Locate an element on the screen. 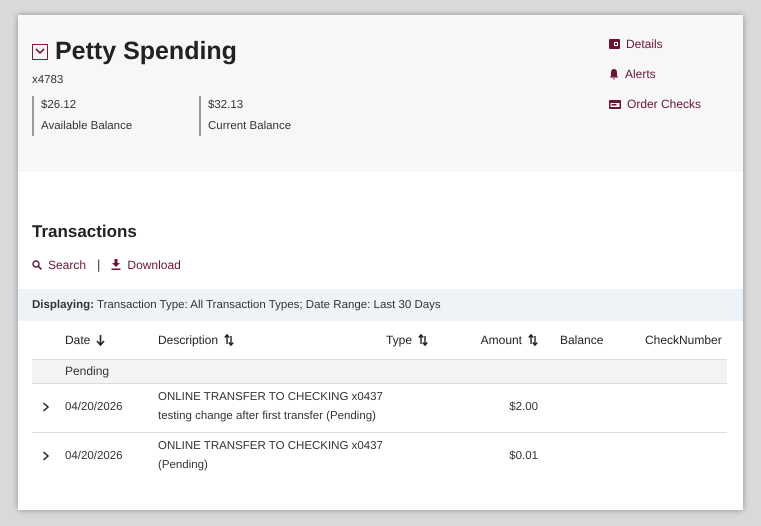 The height and width of the screenshot is (526, 761). account-action-link: Alerts is located at coordinates (662, 74).